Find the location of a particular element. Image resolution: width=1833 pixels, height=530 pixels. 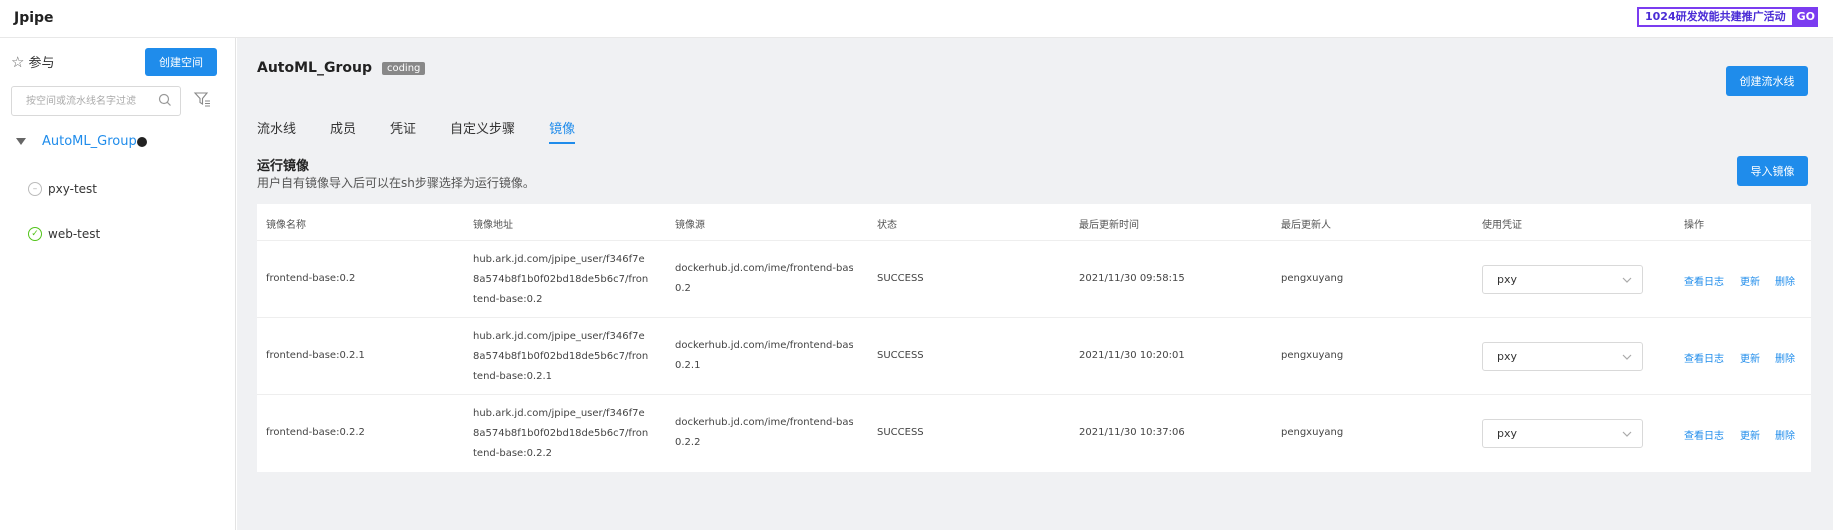

image-name: frontend-base:0.2 is located at coordinates (311, 278).